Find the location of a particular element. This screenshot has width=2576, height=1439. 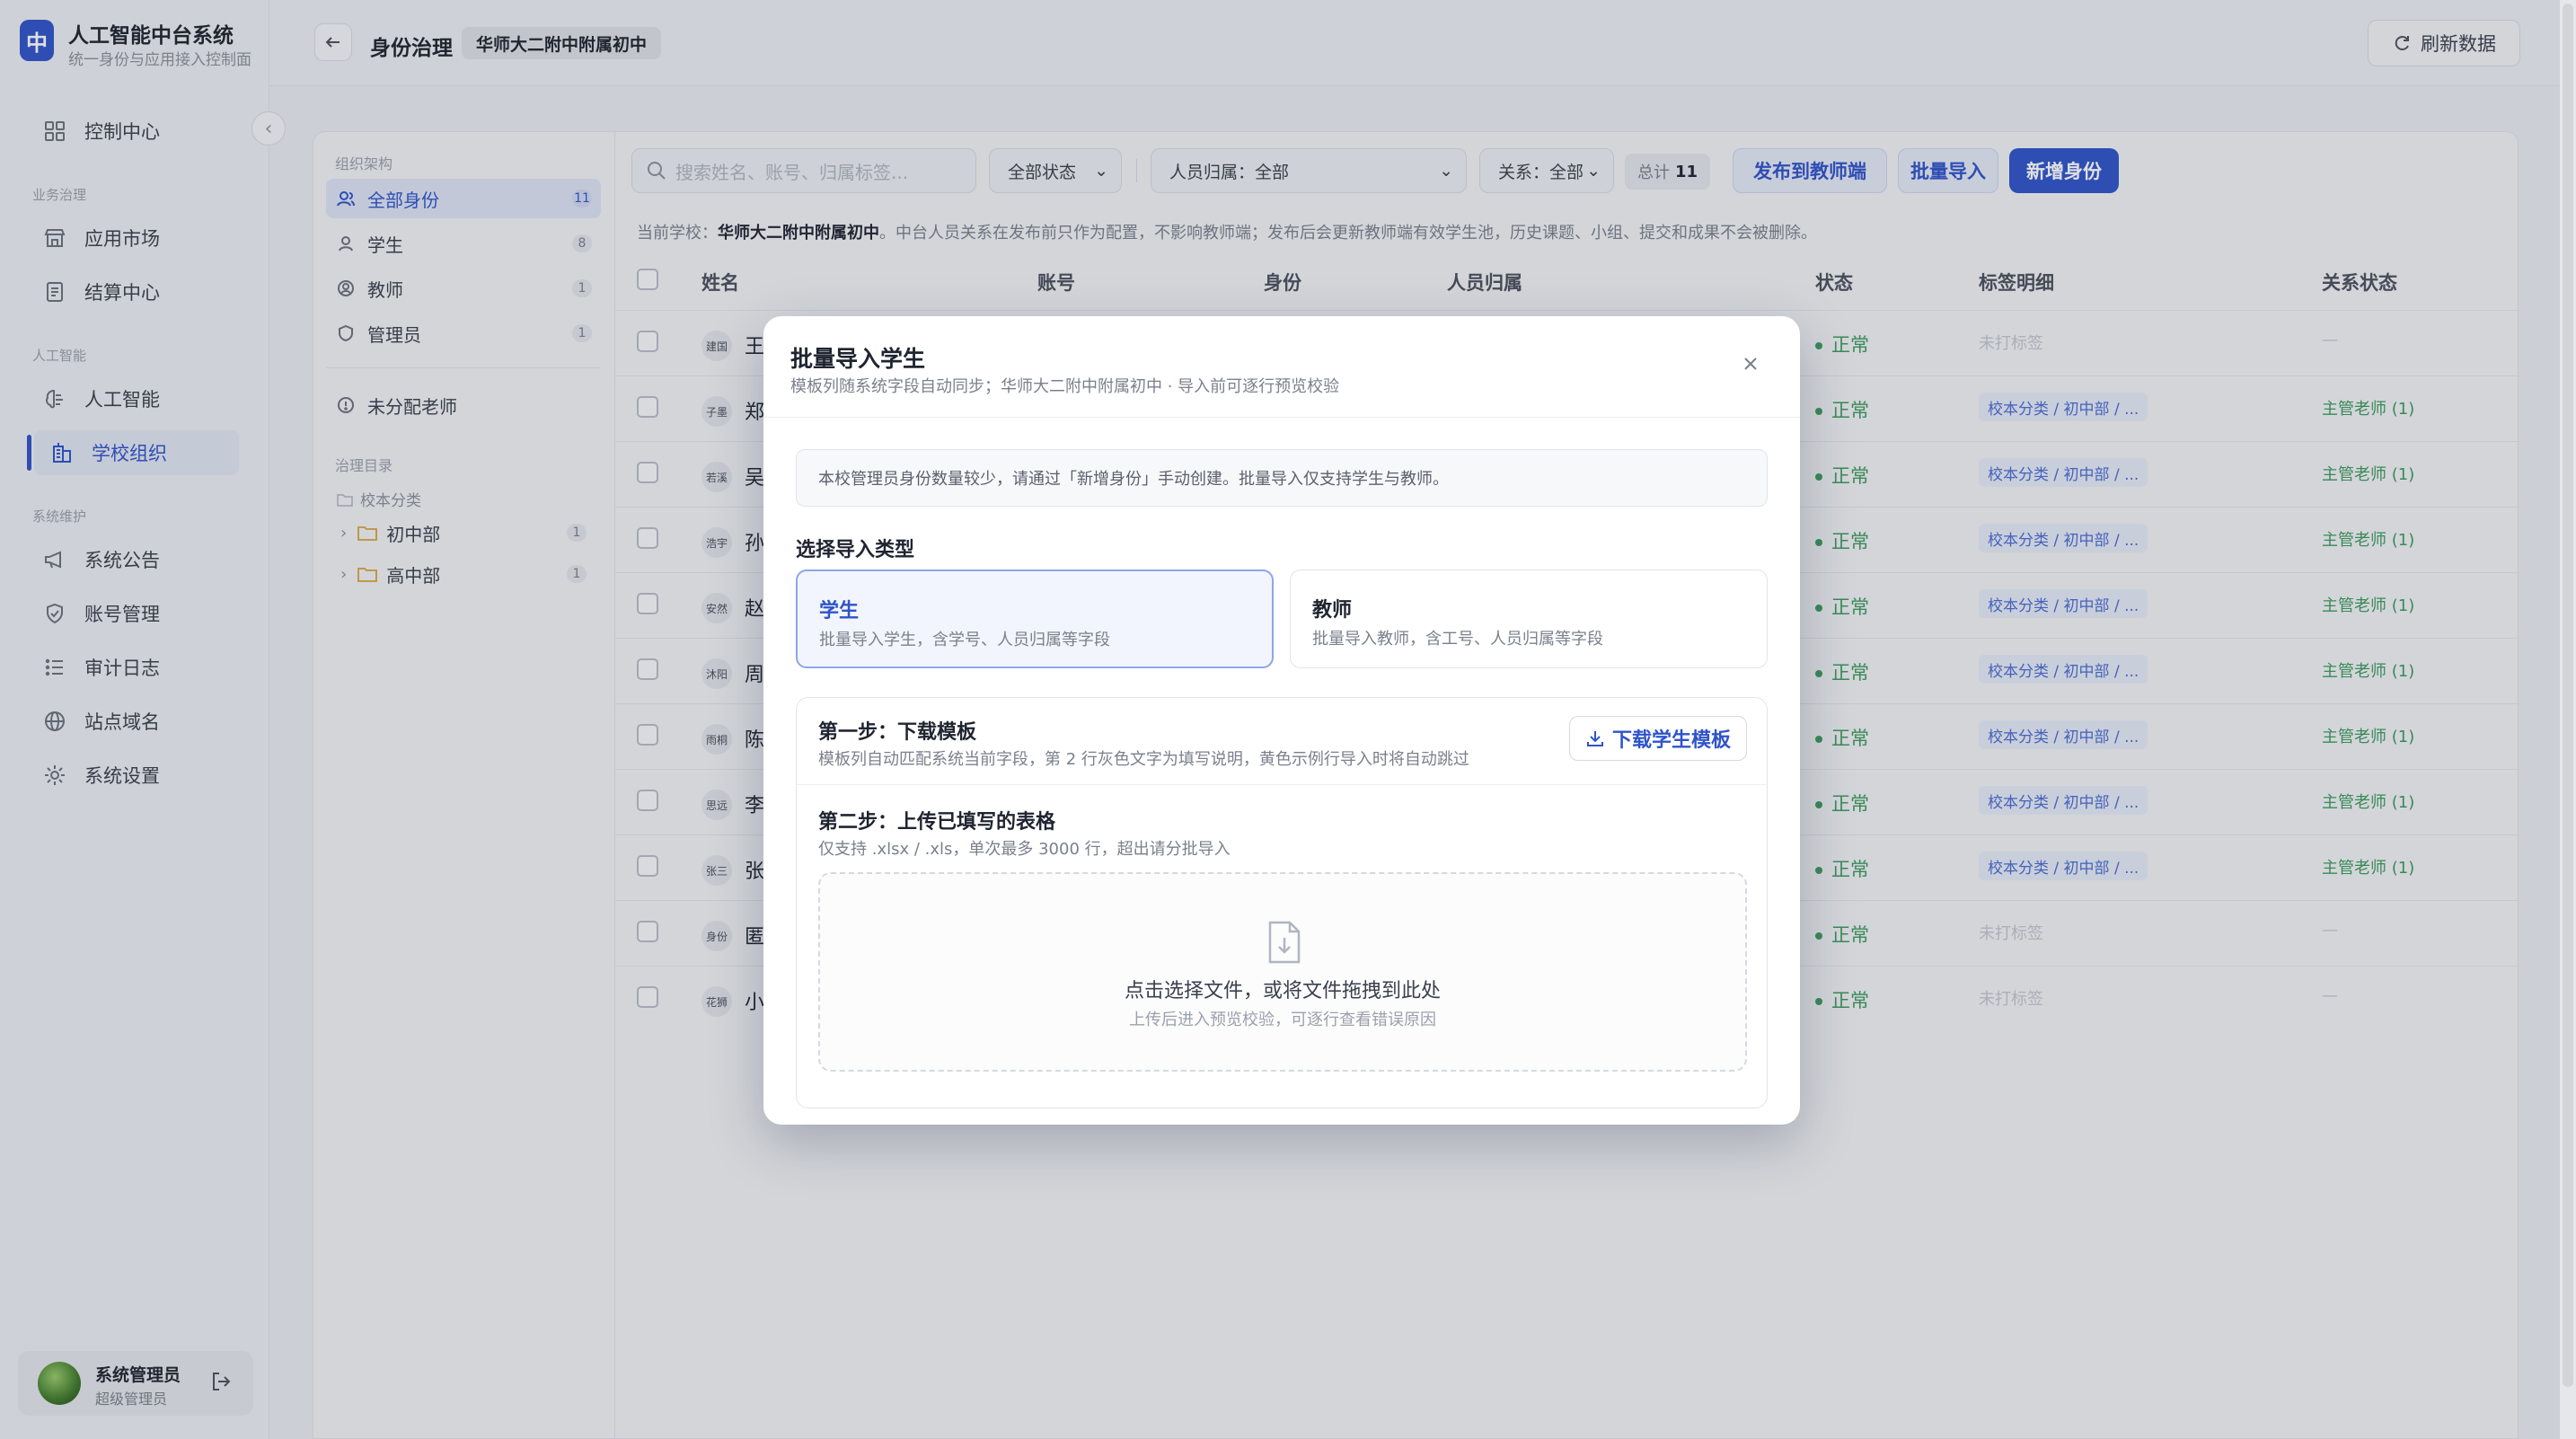

download-label: 下载学生模板 is located at coordinates (1671, 740).